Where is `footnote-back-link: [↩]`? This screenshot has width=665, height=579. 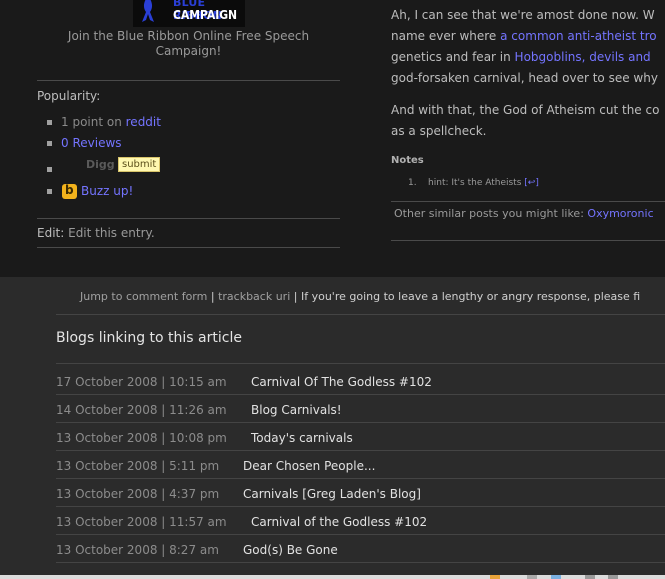
footnote-back-link: [↩] is located at coordinates (531, 183).